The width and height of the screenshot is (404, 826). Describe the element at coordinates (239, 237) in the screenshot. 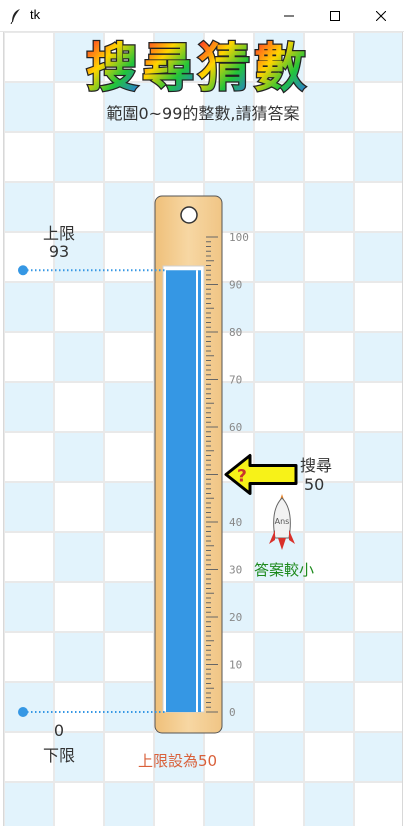

I see `ruler-tick-label: 100` at that location.